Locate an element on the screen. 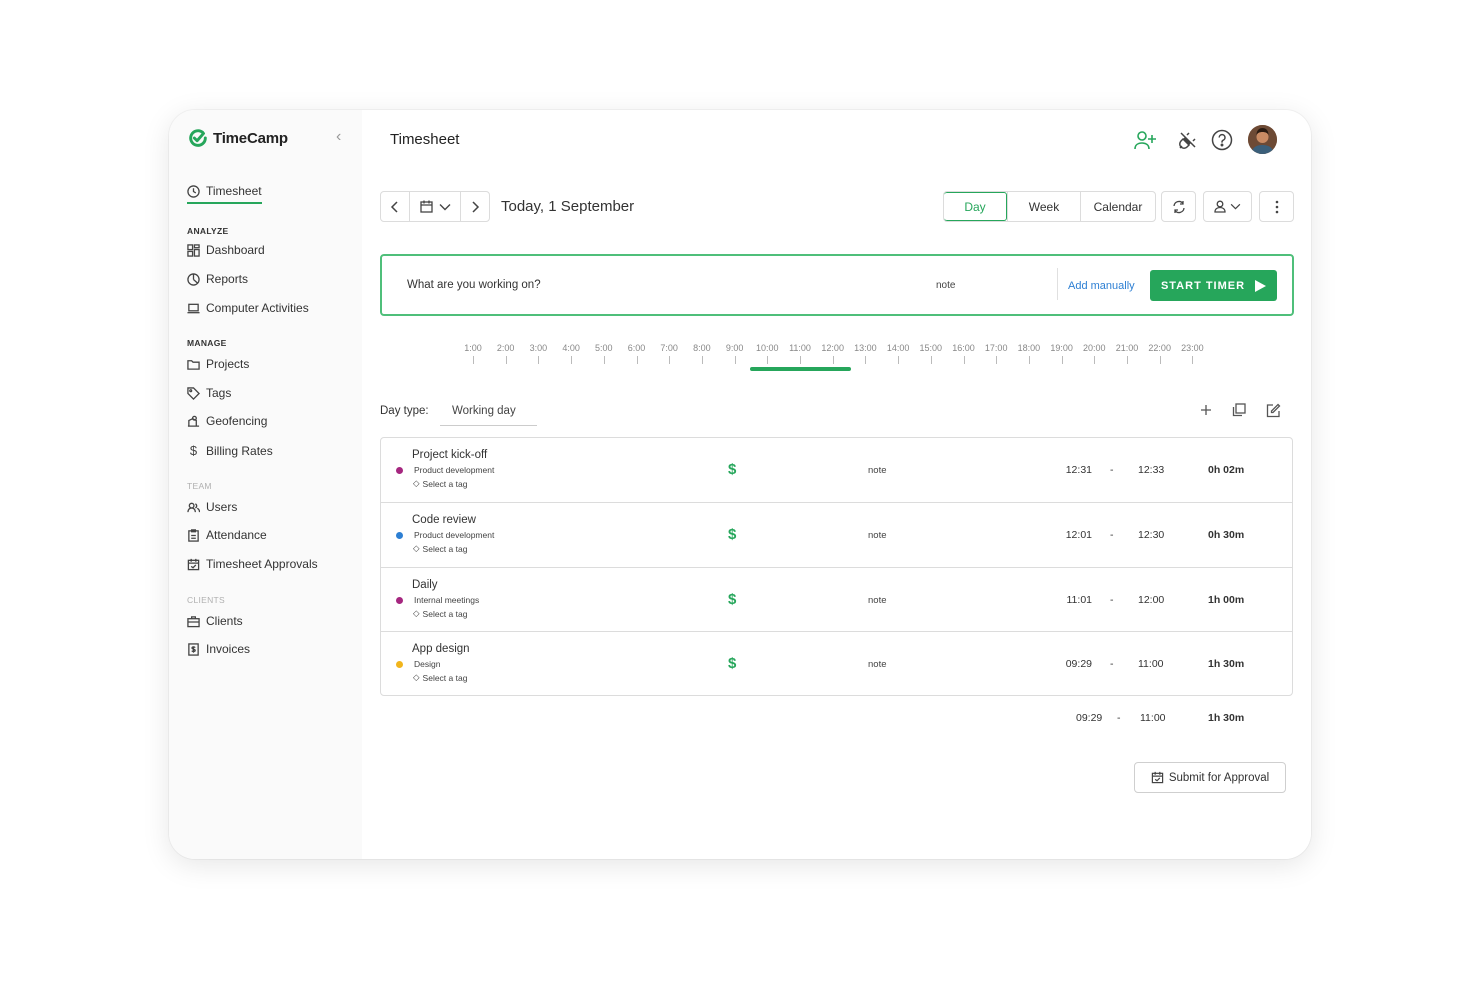  note-input: note is located at coordinates (945, 285).